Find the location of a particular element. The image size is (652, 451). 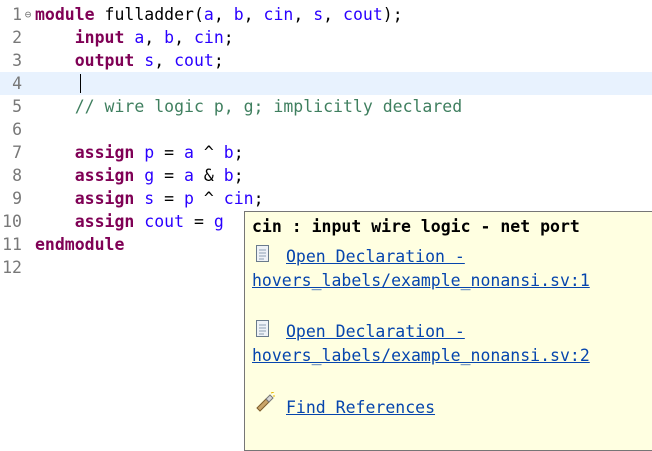

code-text: assign g = a & b; is located at coordinates (139, 175).